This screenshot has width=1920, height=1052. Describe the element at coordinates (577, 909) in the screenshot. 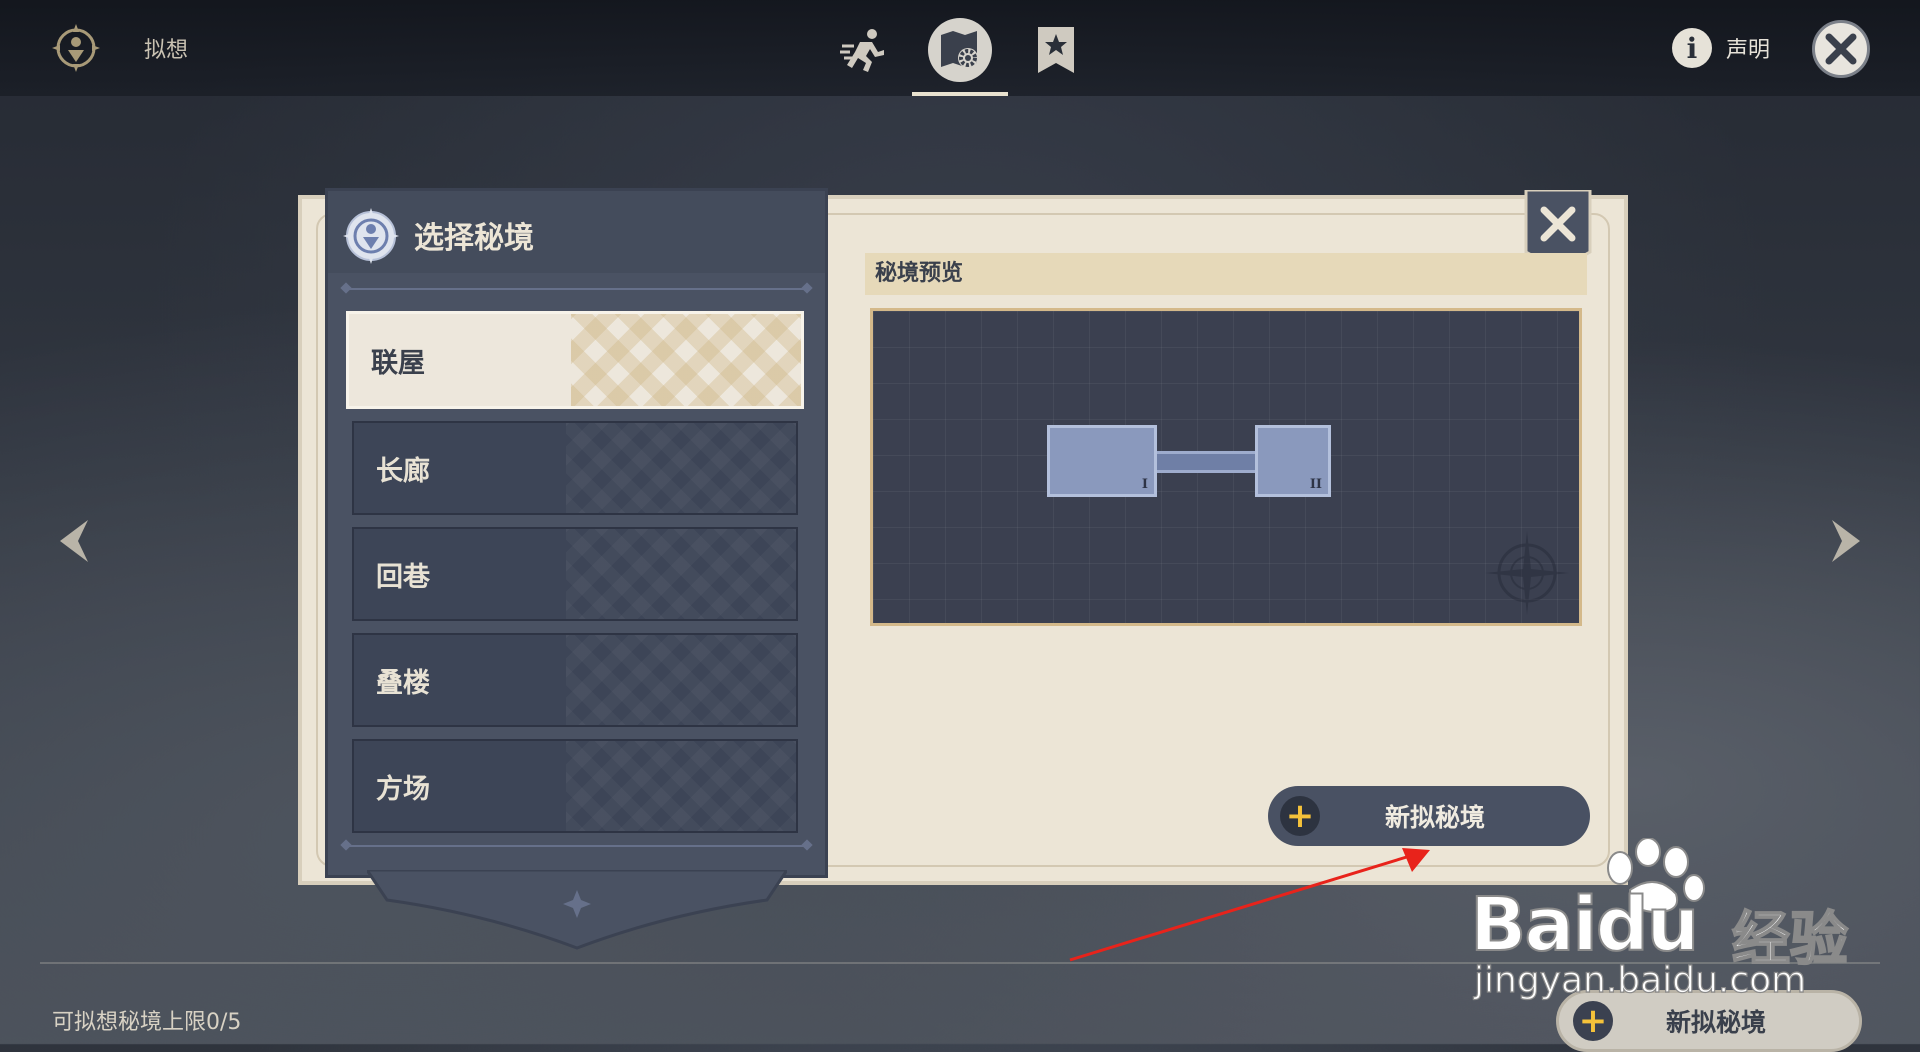

I see `panel-bottom-ornament` at that location.